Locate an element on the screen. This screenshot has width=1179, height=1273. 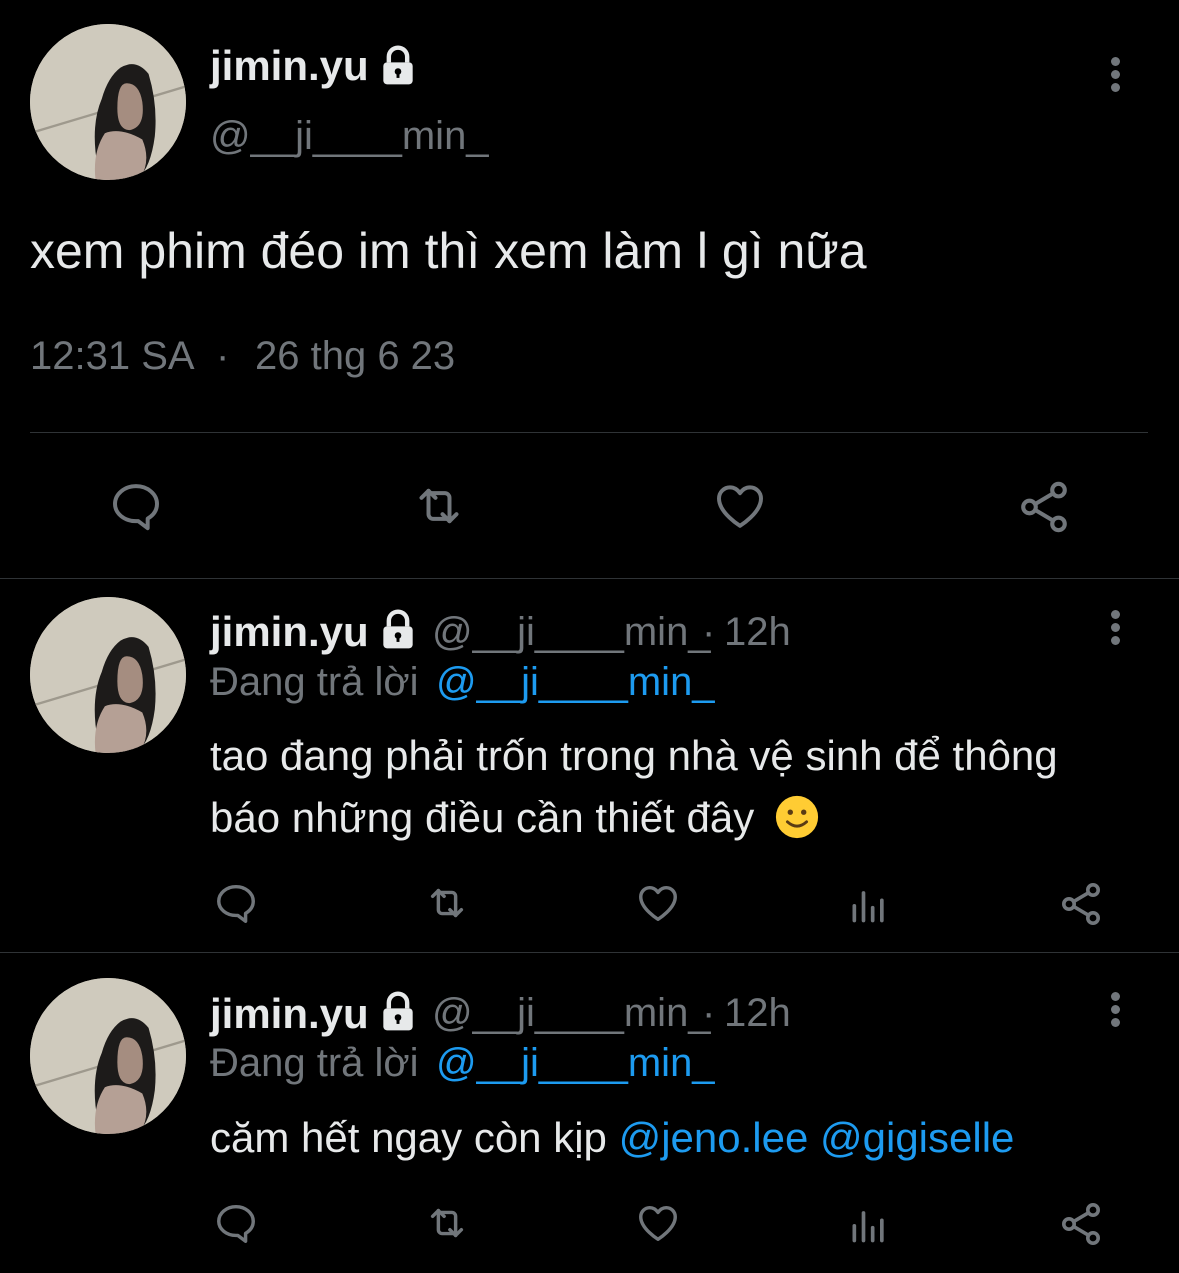
tweet-time: 12:31 SA is located at coordinates (112, 356).